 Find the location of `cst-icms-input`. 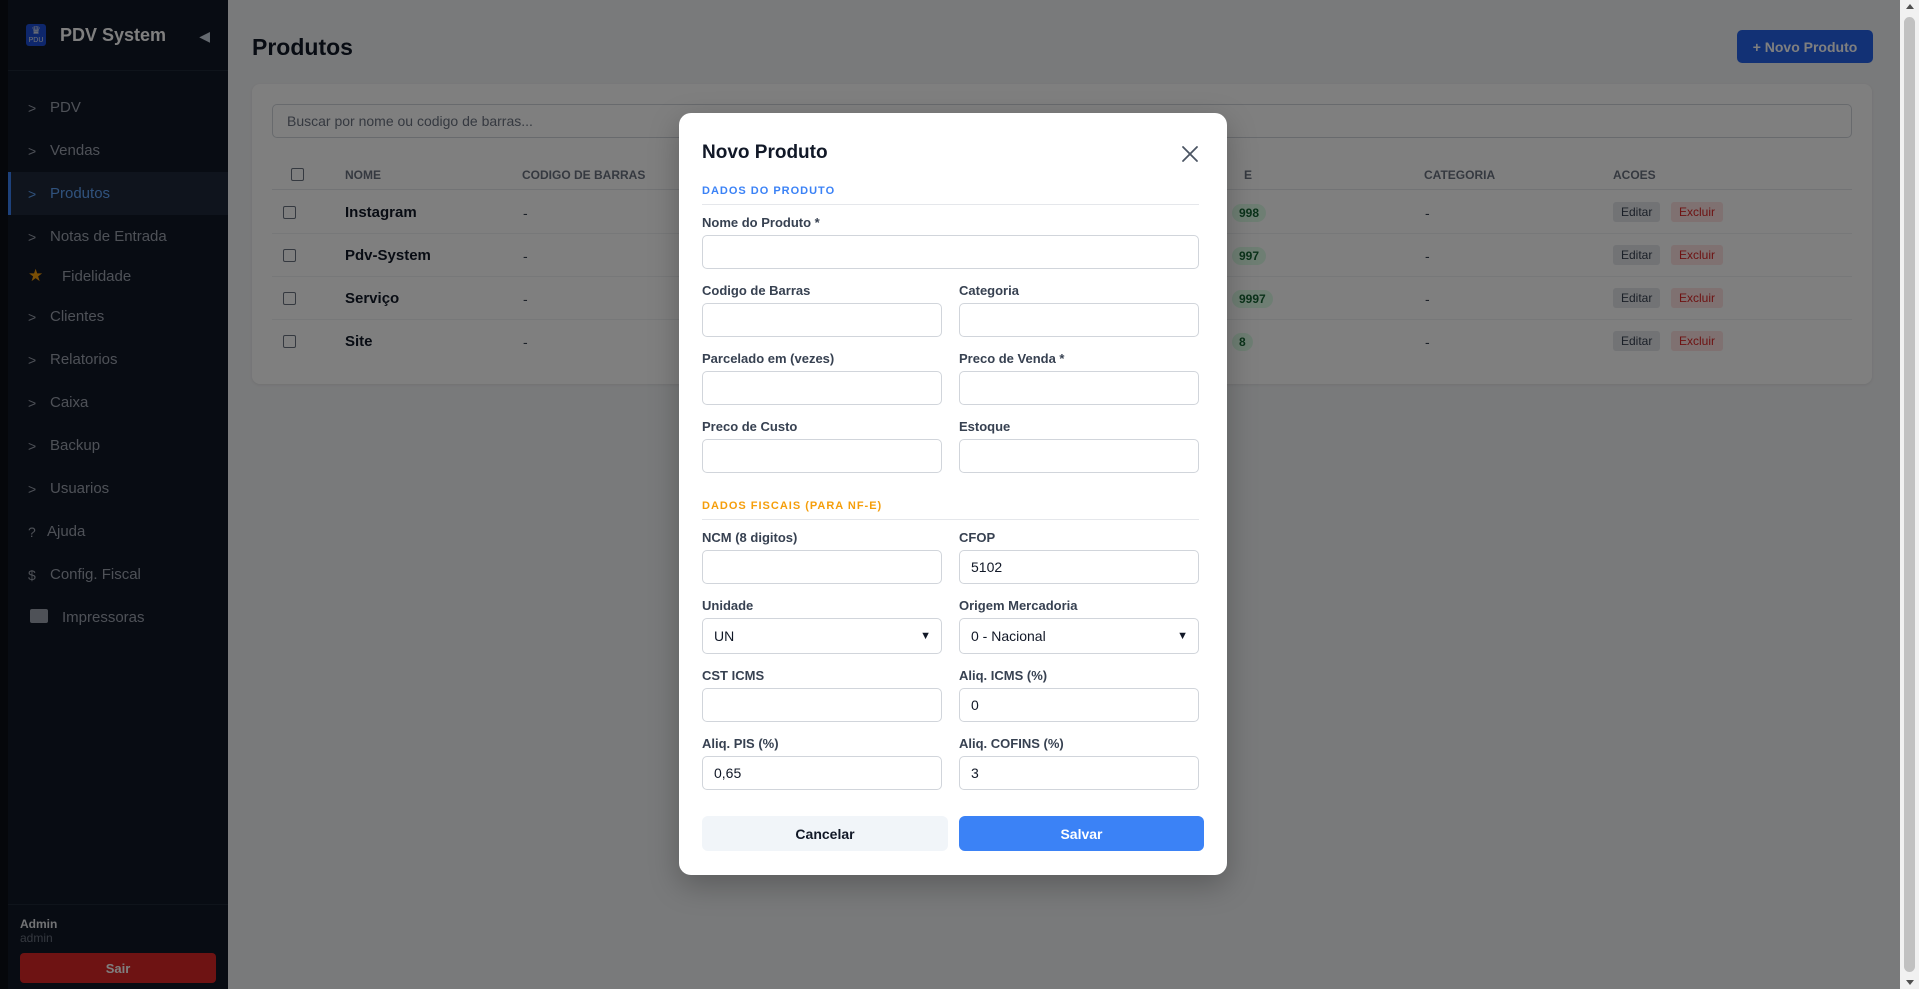

cst-icms-input is located at coordinates (822, 705).